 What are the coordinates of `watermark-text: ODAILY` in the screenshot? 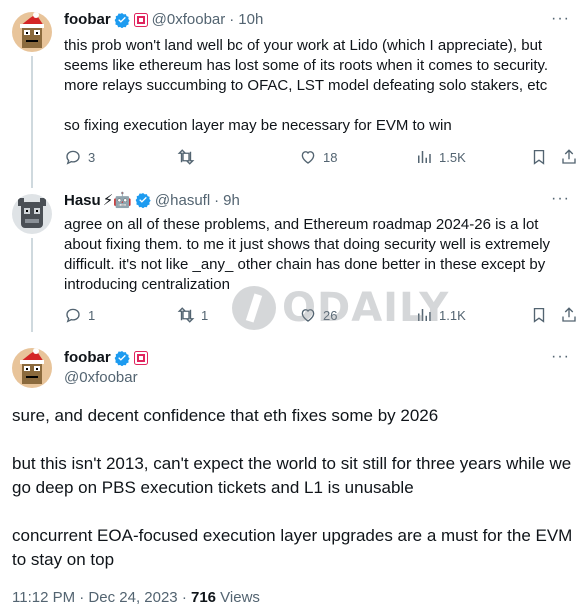 It's located at (366, 308).